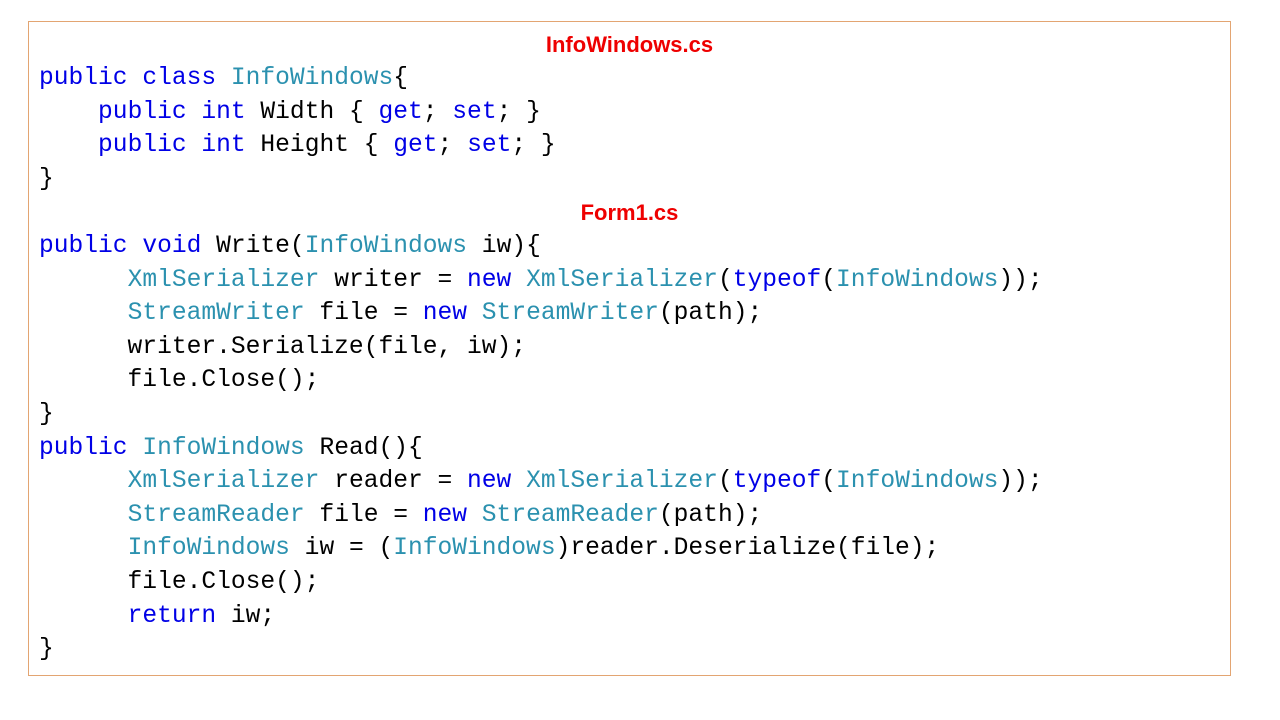  Describe the element at coordinates (341, 549) in the screenshot. I see `code-token: iw = (` at that location.